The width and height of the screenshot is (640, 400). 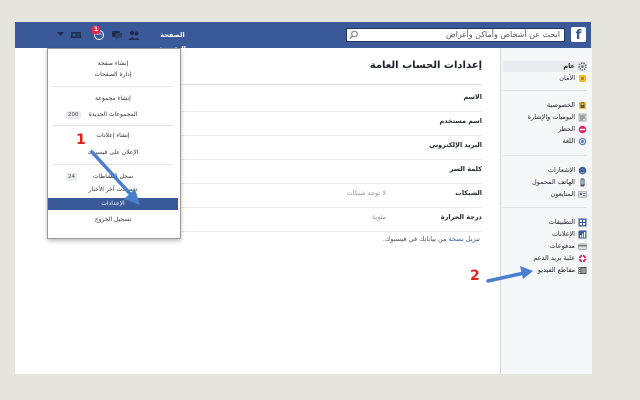 What do you see at coordinates (331, 219) in the screenshot?
I see `settings-row-temperature: درجة الحرارة مئوية` at bounding box center [331, 219].